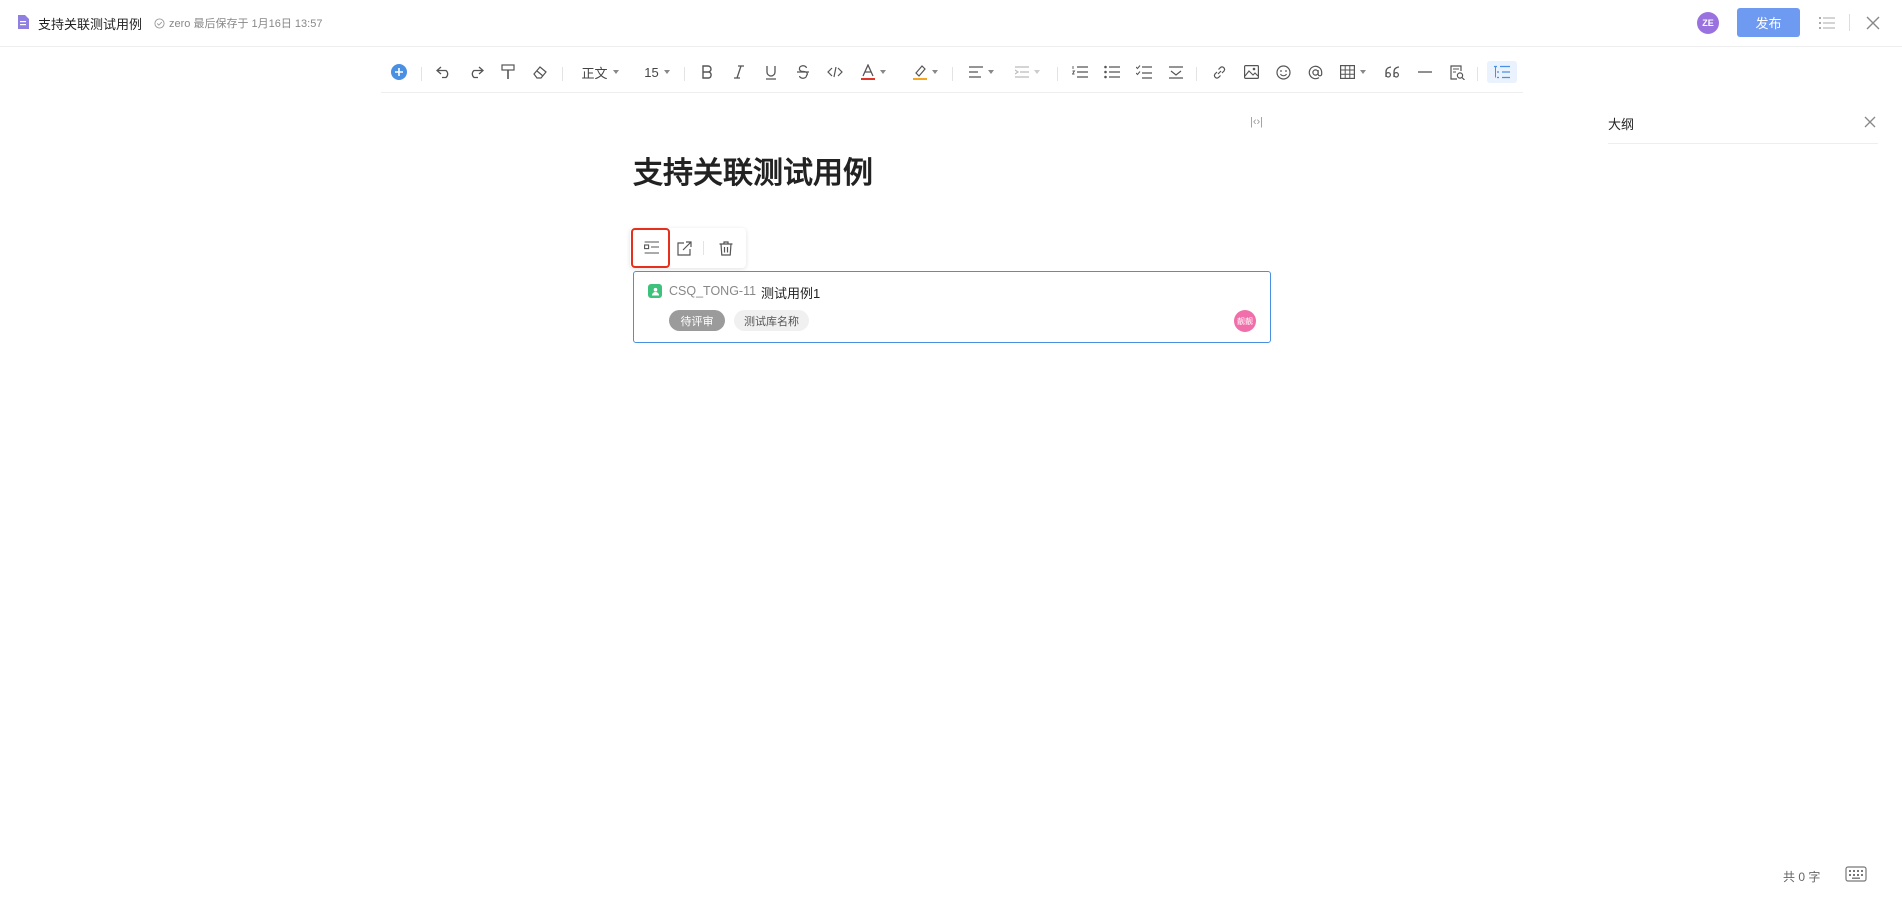 The height and width of the screenshot is (915, 1902). What do you see at coordinates (835, 72) in the screenshot?
I see `code-icon` at bounding box center [835, 72].